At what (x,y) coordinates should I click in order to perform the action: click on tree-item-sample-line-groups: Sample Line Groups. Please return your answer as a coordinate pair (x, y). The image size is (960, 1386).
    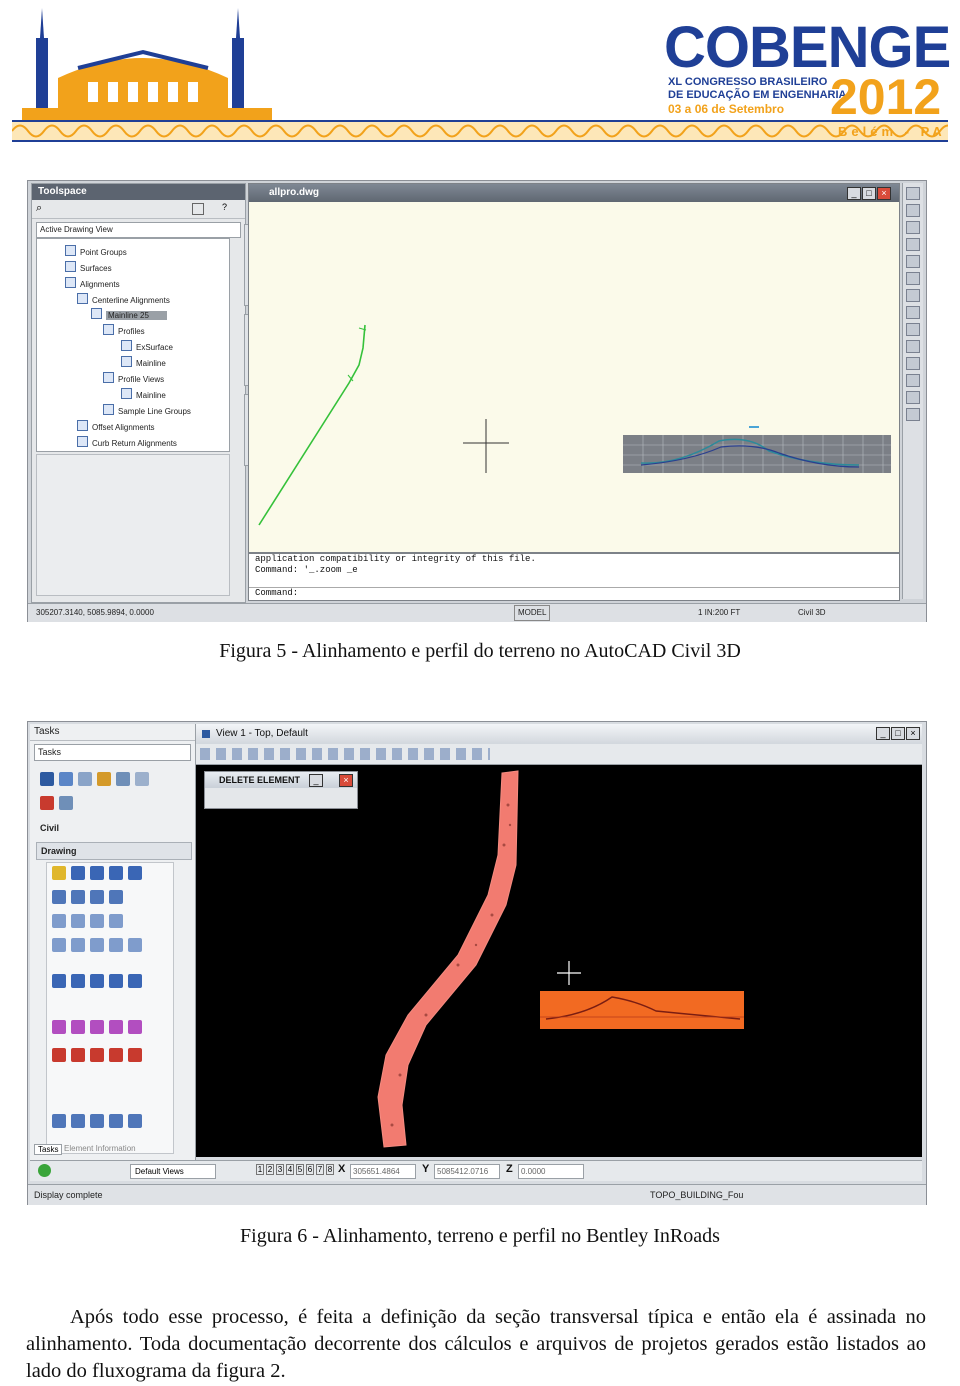
    Looking at the image, I should click on (147, 410).